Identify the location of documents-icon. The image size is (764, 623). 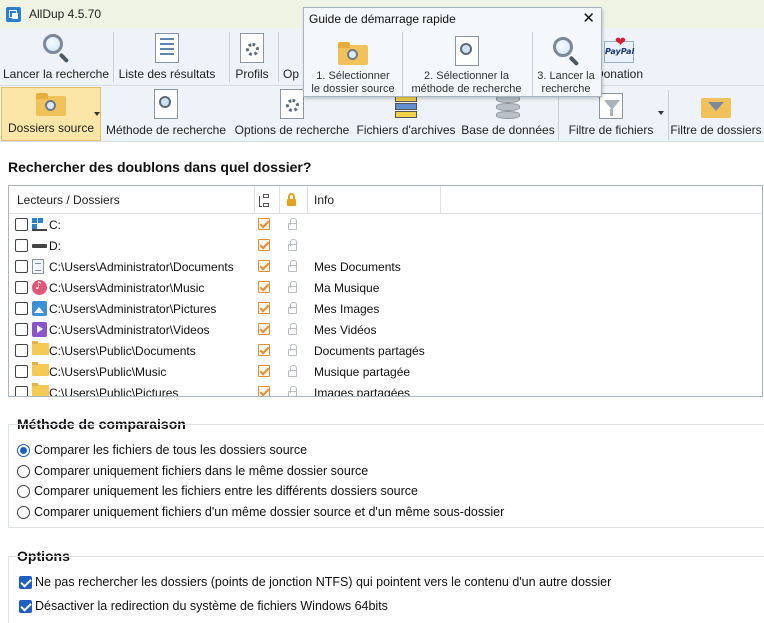
(38, 266).